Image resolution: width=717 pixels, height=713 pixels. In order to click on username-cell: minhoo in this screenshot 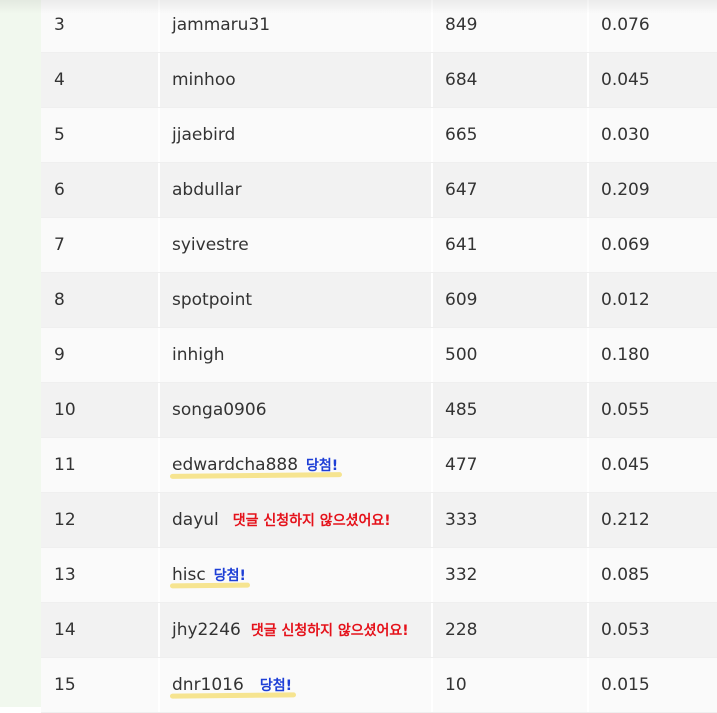, I will do `click(204, 80)`.